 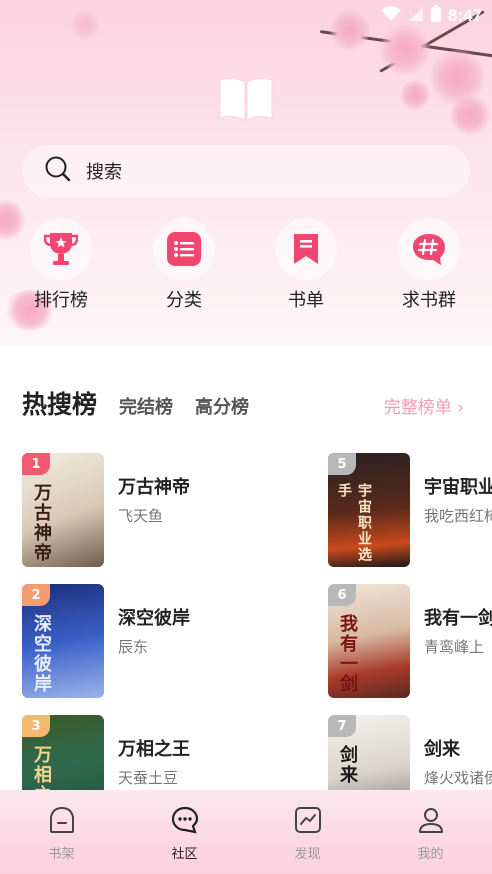 I want to click on quick-links: 排行榜 分类 书单 求书群, so click(x=246, y=268).